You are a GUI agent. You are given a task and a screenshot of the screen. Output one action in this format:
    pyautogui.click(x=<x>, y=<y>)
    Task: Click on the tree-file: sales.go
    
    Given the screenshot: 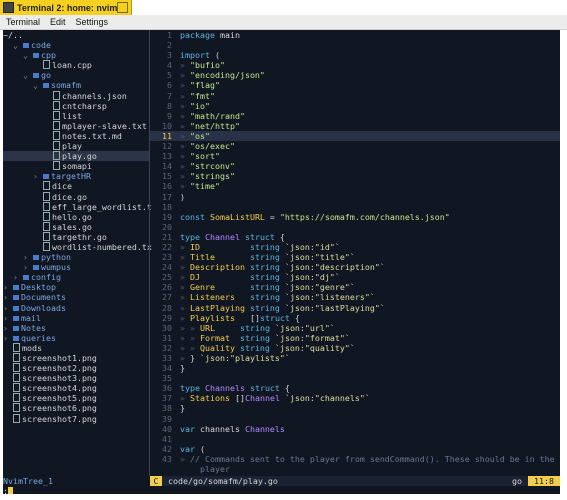 What is the action you would take?
    pyautogui.click(x=76, y=226)
    